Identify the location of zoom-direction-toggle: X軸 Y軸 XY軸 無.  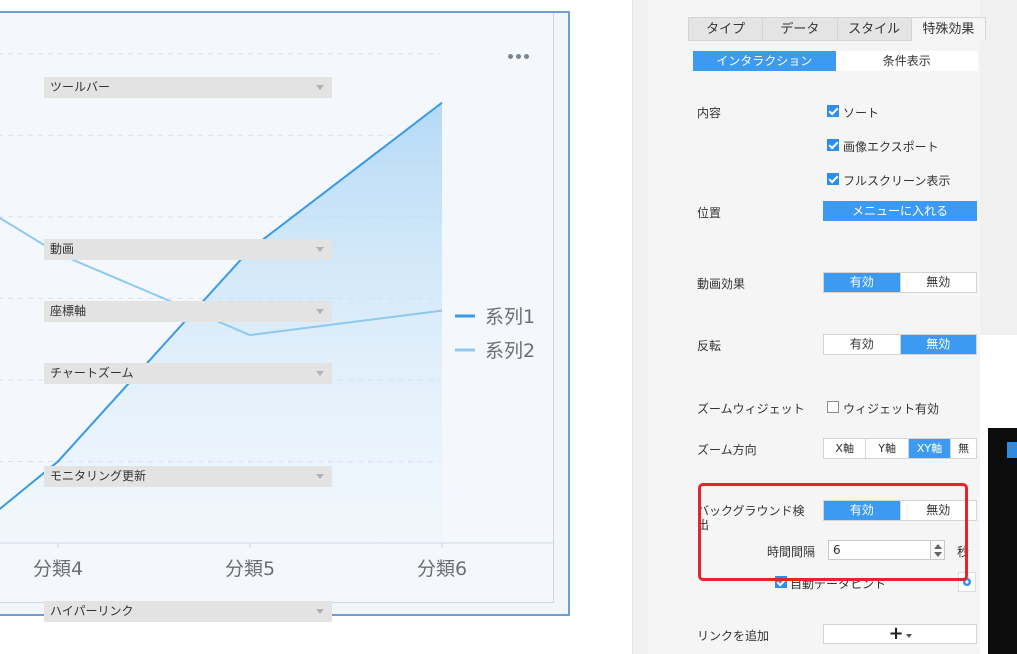
(900, 448).